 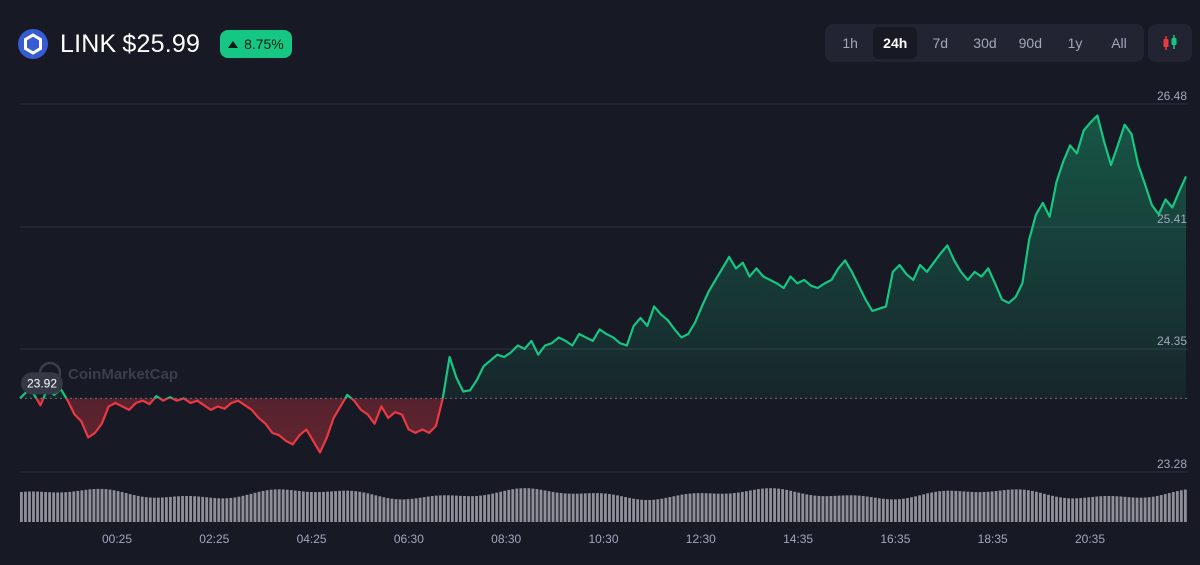 I want to click on range-tab-24h: 24h, so click(x=895, y=43).